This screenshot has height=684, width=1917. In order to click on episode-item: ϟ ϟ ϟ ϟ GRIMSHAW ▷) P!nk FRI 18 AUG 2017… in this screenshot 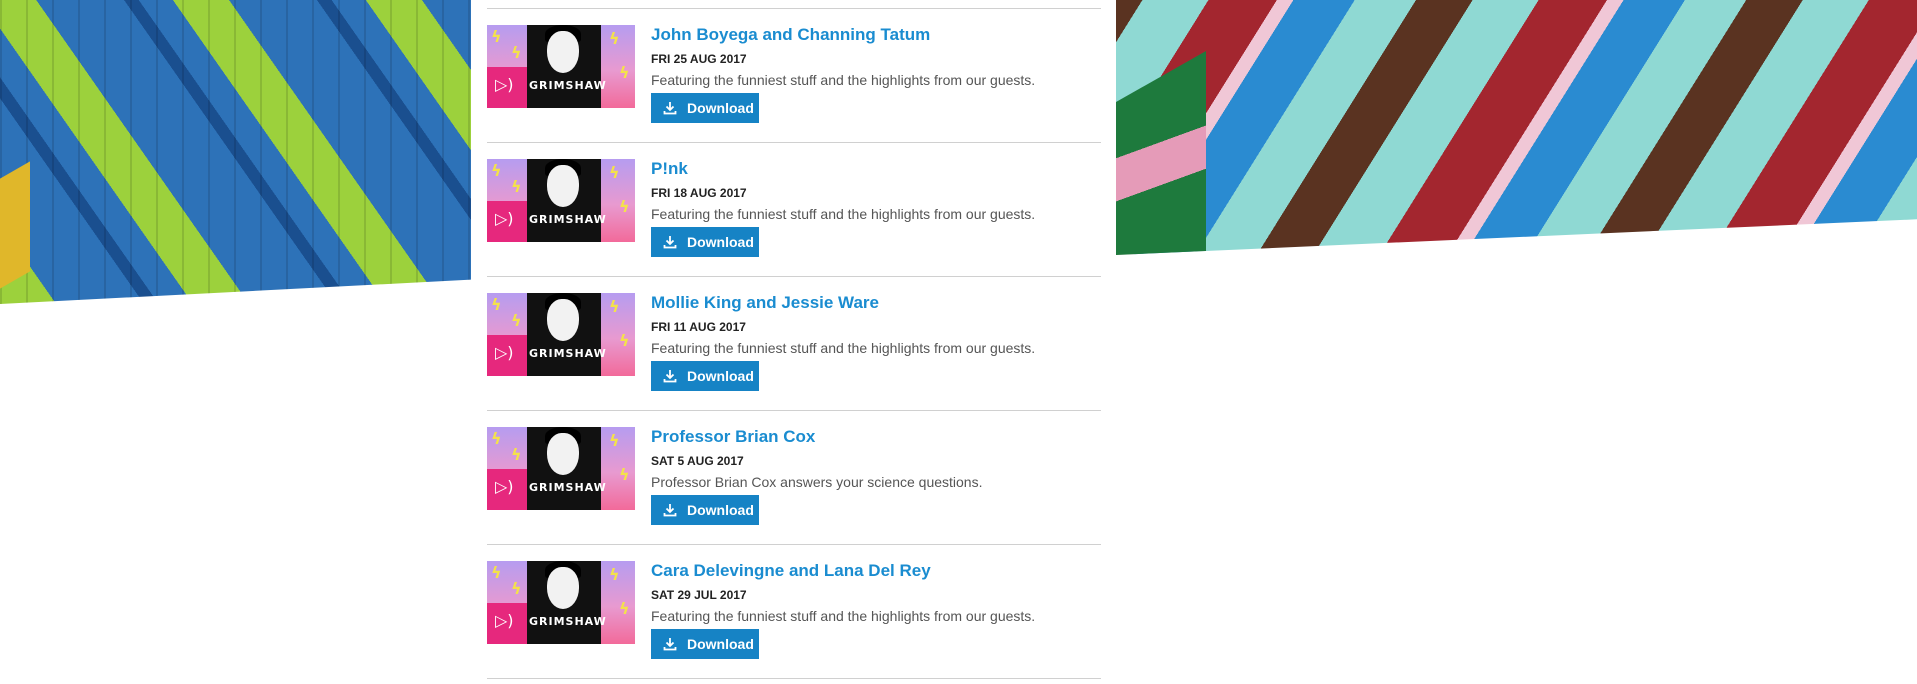, I will do `click(794, 210)`.